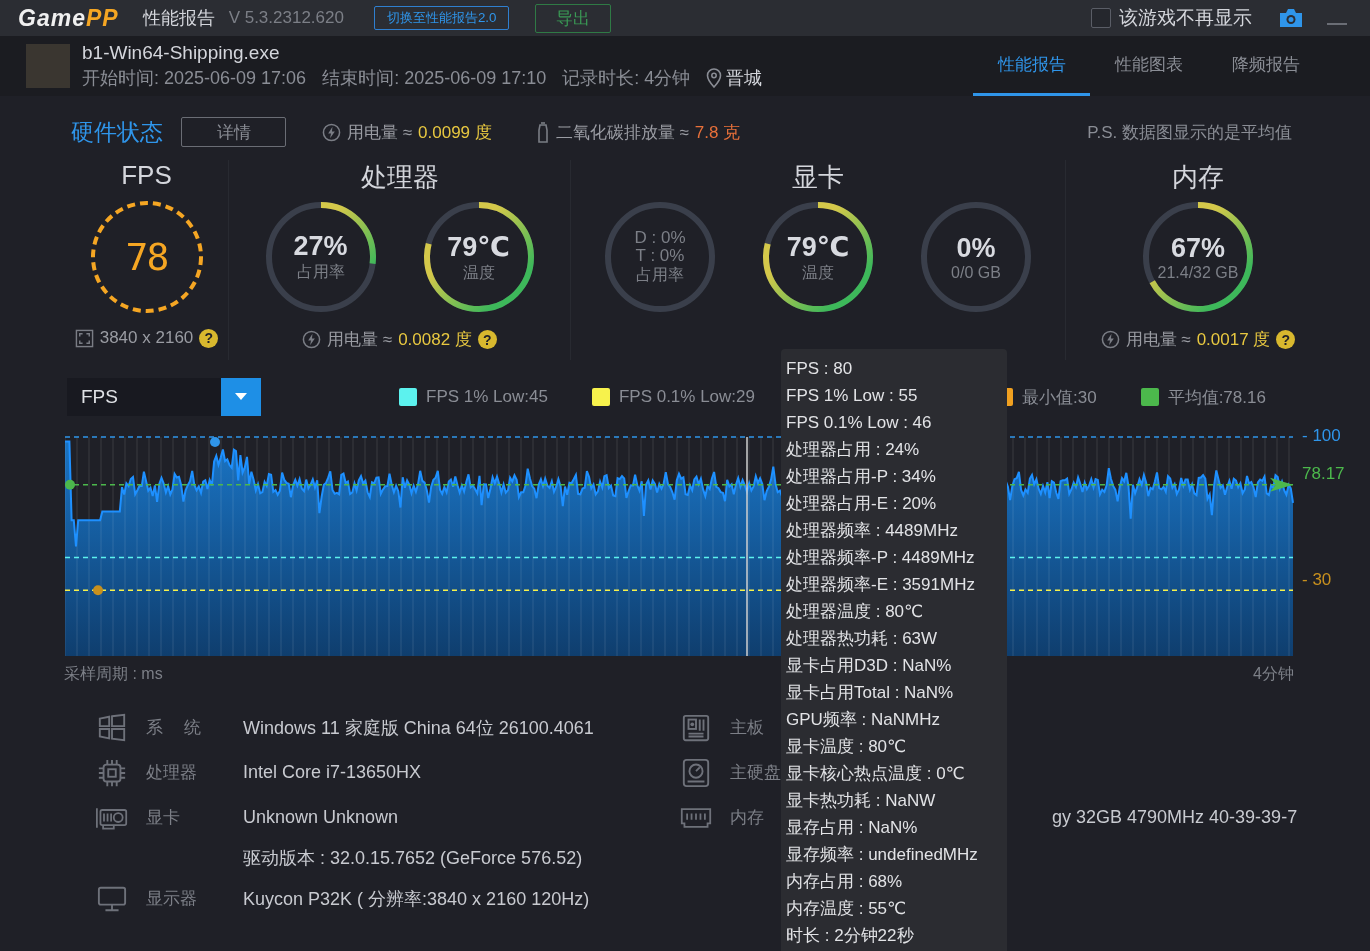  I want to click on gauge-reading: D : 0%, so click(660, 237).